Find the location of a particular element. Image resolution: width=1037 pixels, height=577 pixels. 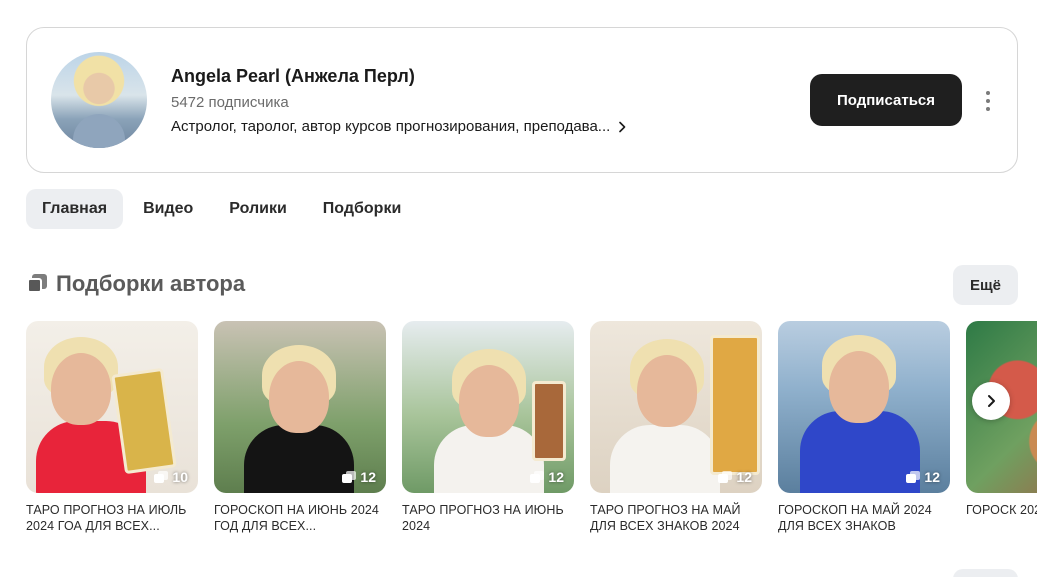

channel-tabs: Главная Видео Ролики Подборки is located at coordinates (221, 209).